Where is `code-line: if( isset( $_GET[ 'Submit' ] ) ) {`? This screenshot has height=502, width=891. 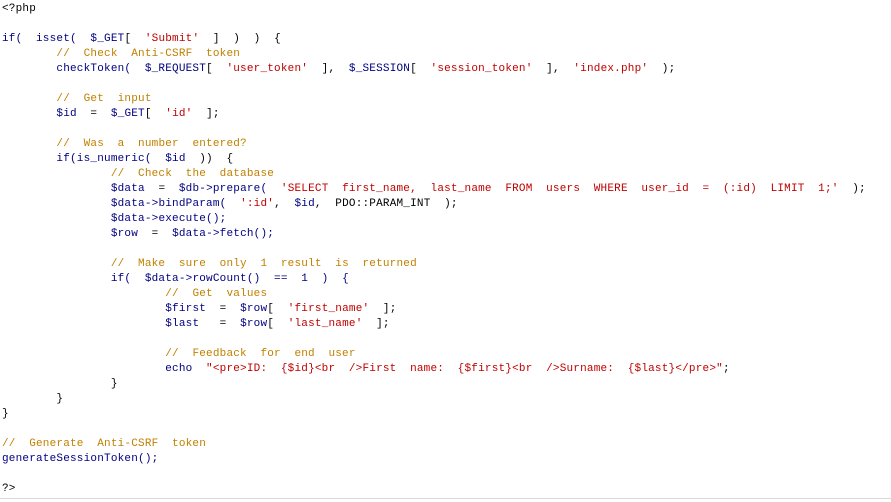
code-line: if( isset( $_GET[ 'Submit' ] ) ) { is located at coordinates (444, 39).